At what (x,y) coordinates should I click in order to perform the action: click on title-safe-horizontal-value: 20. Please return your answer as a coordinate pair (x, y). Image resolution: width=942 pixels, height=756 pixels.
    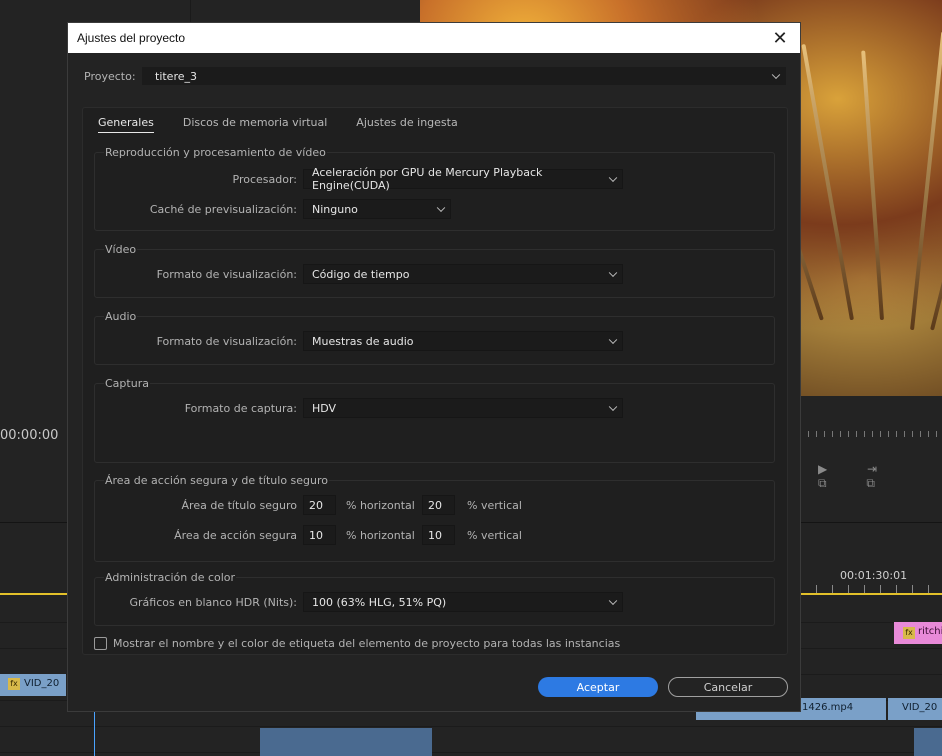
    Looking at the image, I should click on (316, 505).